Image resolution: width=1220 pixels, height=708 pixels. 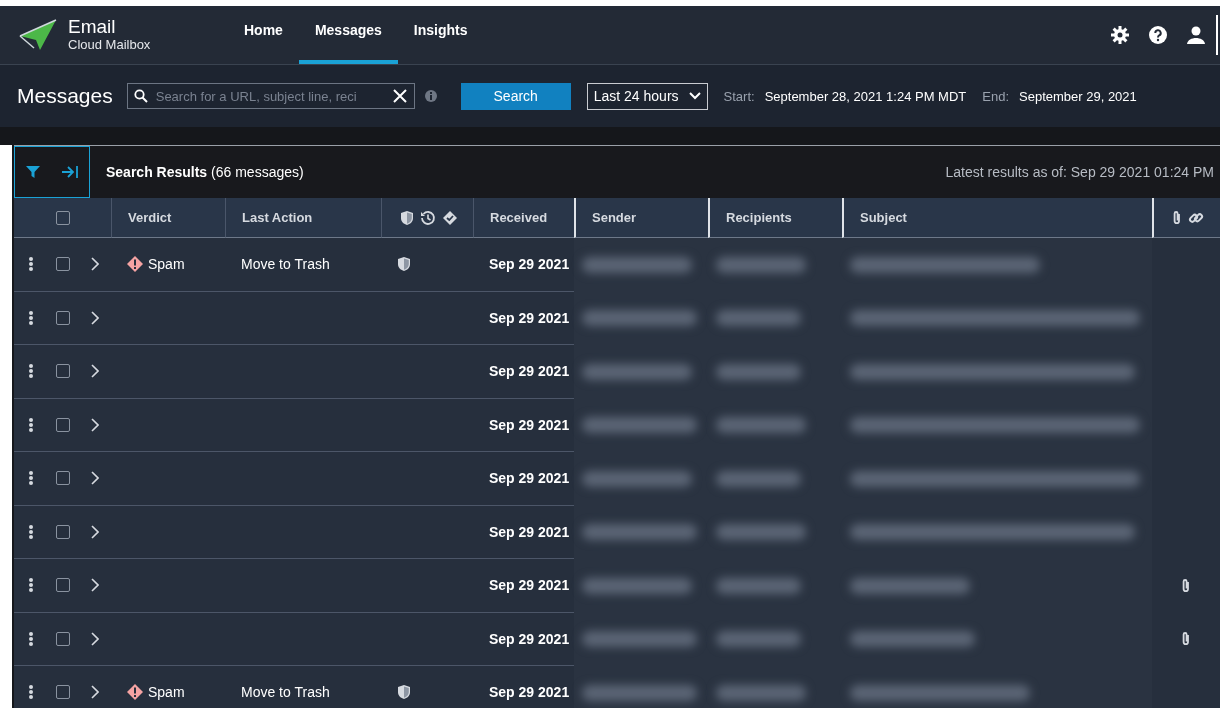 What do you see at coordinates (140, 96) in the screenshot?
I see `search-icon` at bounding box center [140, 96].